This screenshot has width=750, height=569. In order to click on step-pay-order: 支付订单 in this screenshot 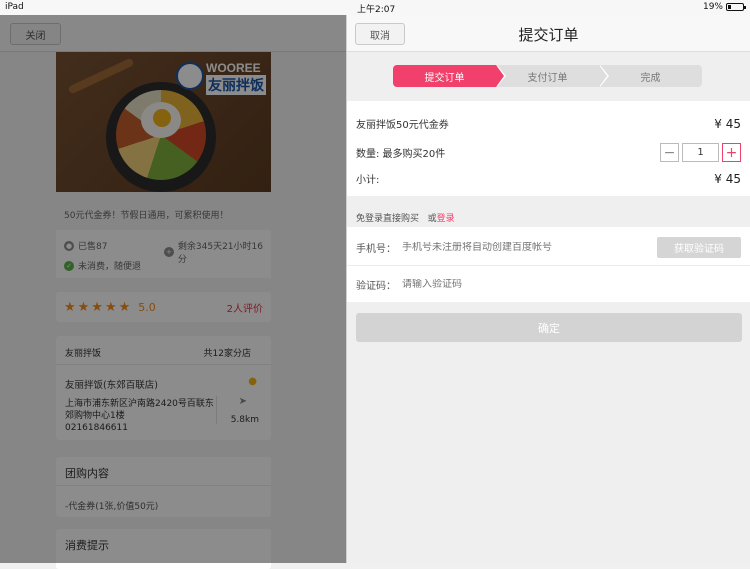, I will do `click(552, 76)`.